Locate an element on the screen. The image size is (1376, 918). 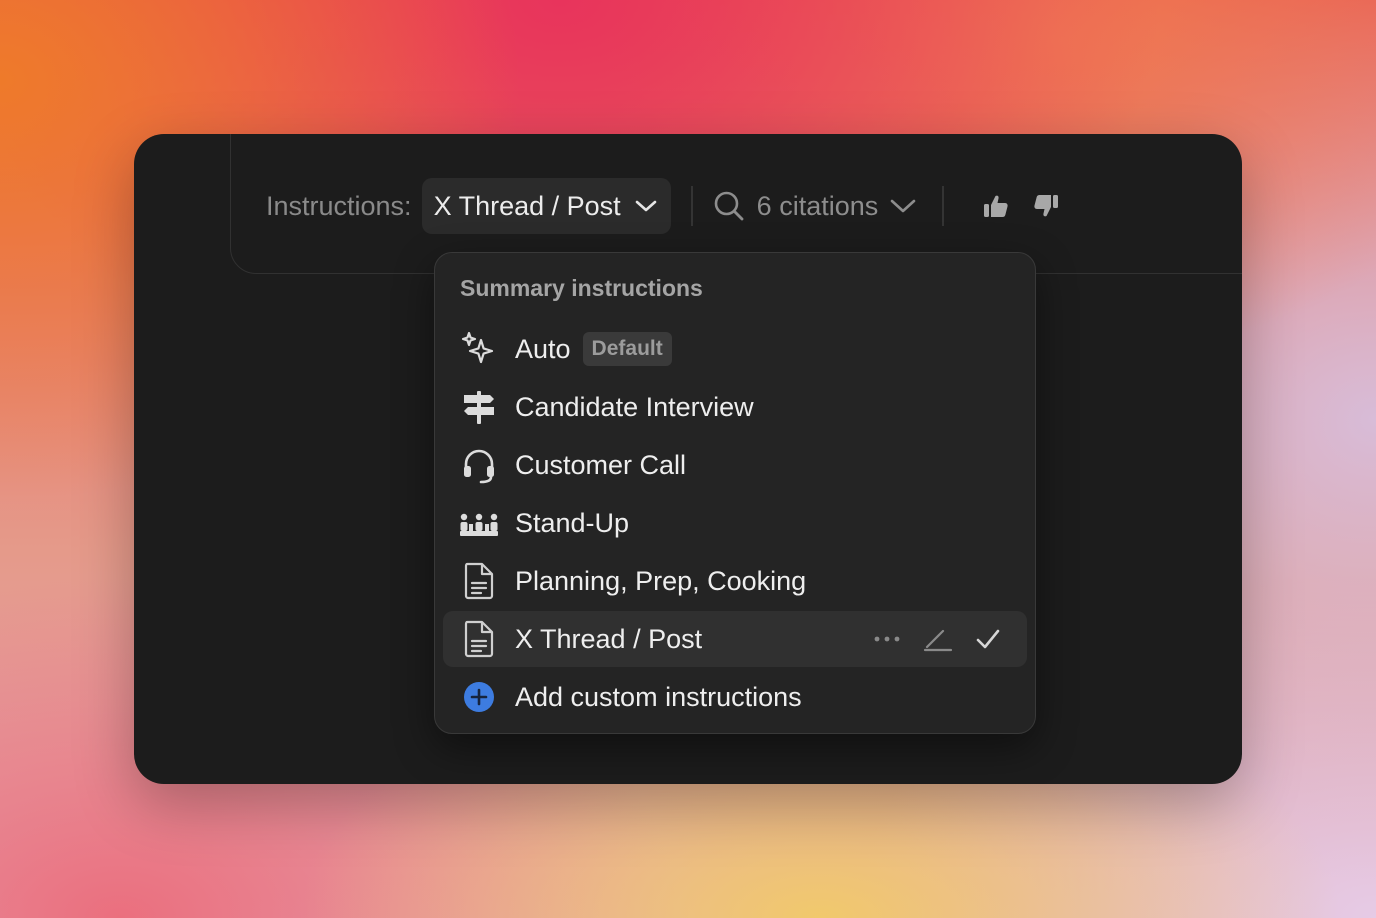
menu-item-stand-up: Stand-Up is located at coordinates (735, 523).